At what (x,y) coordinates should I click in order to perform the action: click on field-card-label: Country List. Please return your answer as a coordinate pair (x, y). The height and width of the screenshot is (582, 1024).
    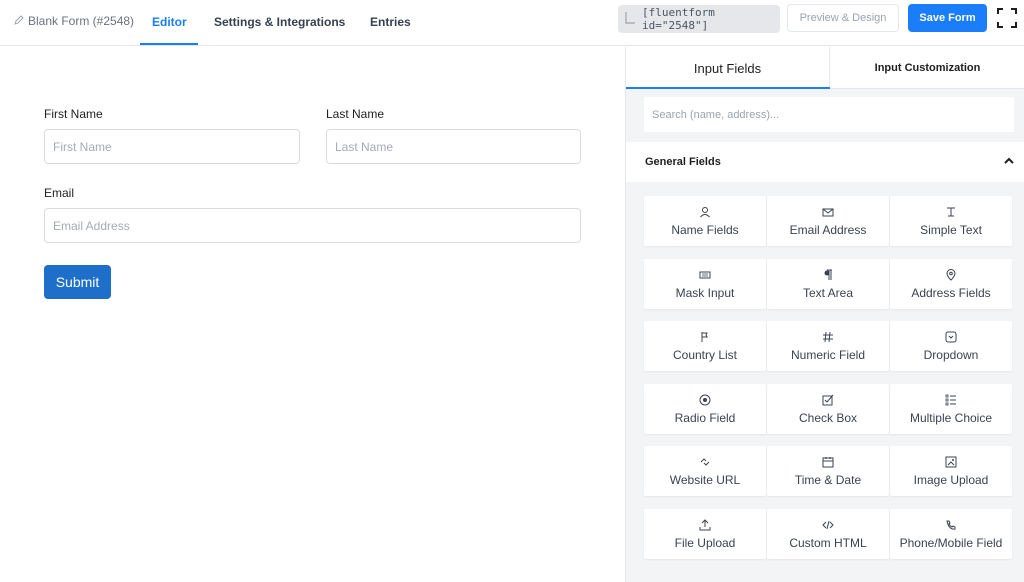
    Looking at the image, I should click on (705, 355).